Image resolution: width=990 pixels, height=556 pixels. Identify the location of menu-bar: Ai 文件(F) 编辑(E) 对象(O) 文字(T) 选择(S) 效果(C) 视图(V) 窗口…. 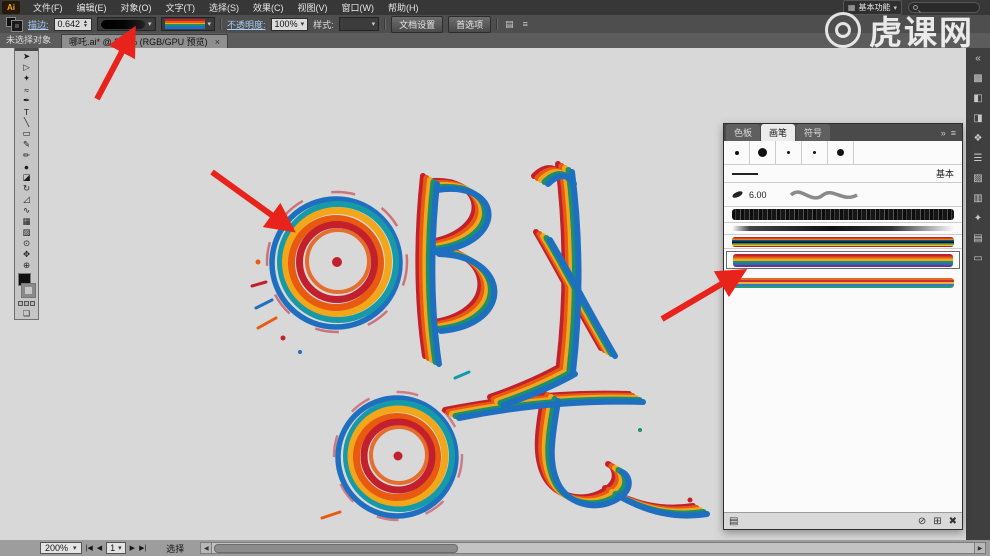
(495, 7).